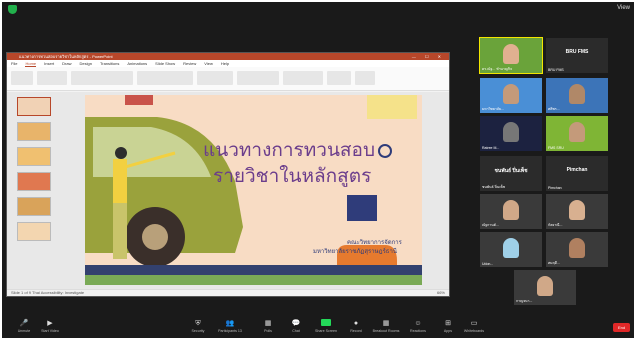 The width and height of the screenshot is (636, 340). I want to click on participant-display-name: ชนพันธ์ ปิ่นเพ็ช, so click(511, 171).